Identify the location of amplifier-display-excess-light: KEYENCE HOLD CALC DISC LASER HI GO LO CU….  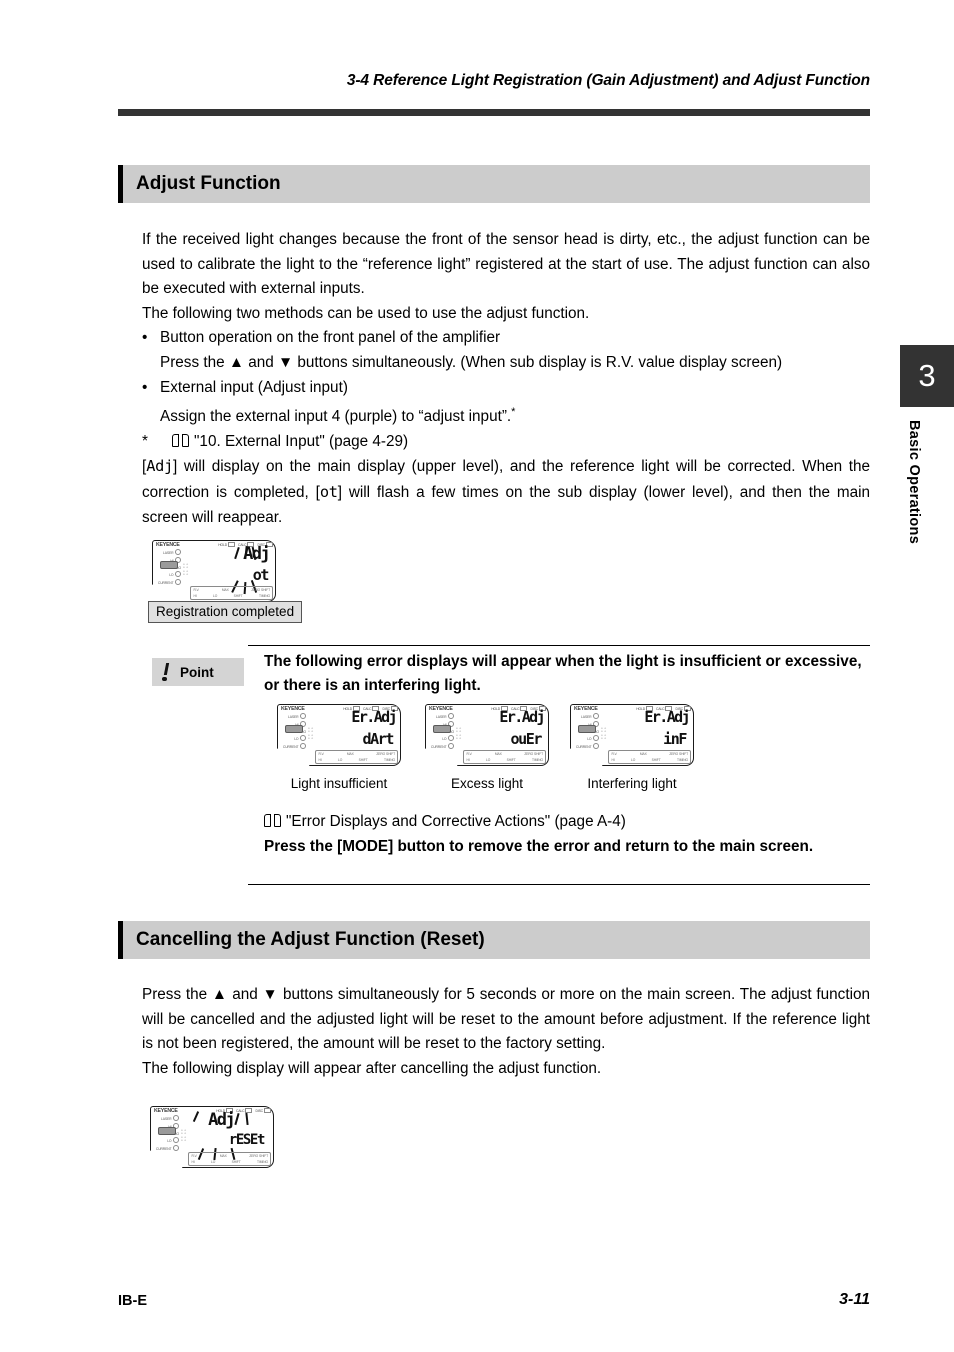
(487, 735).